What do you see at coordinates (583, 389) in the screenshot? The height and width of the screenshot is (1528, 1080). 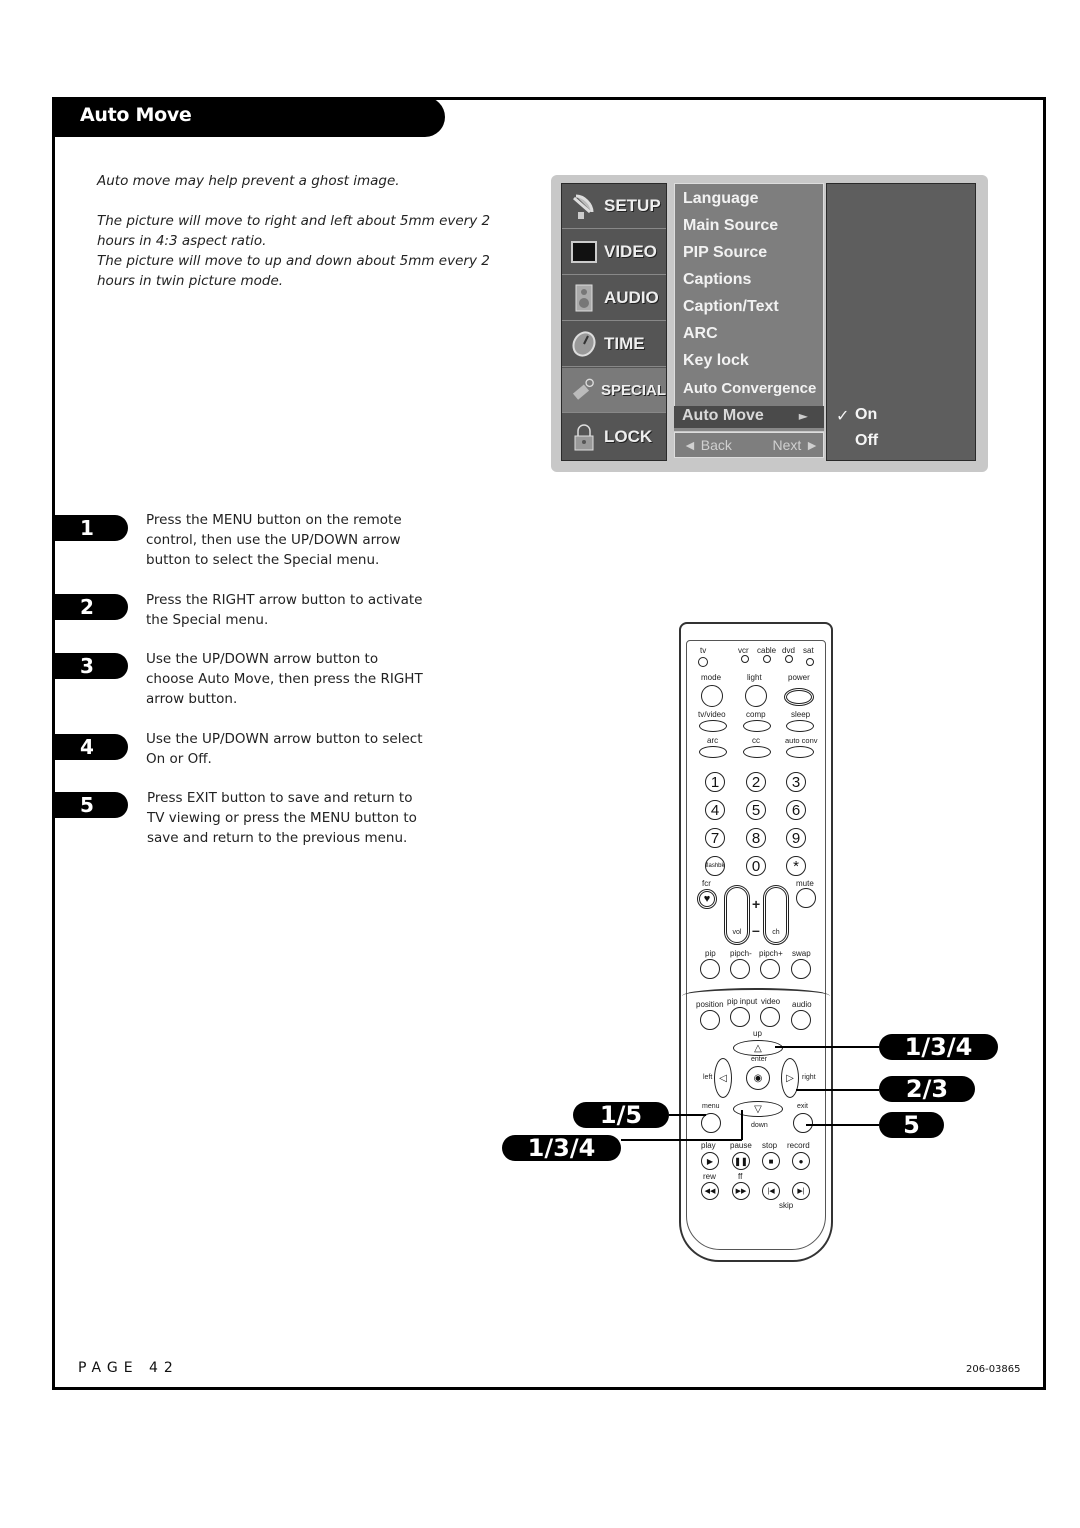 I see `tag-icon` at bounding box center [583, 389].